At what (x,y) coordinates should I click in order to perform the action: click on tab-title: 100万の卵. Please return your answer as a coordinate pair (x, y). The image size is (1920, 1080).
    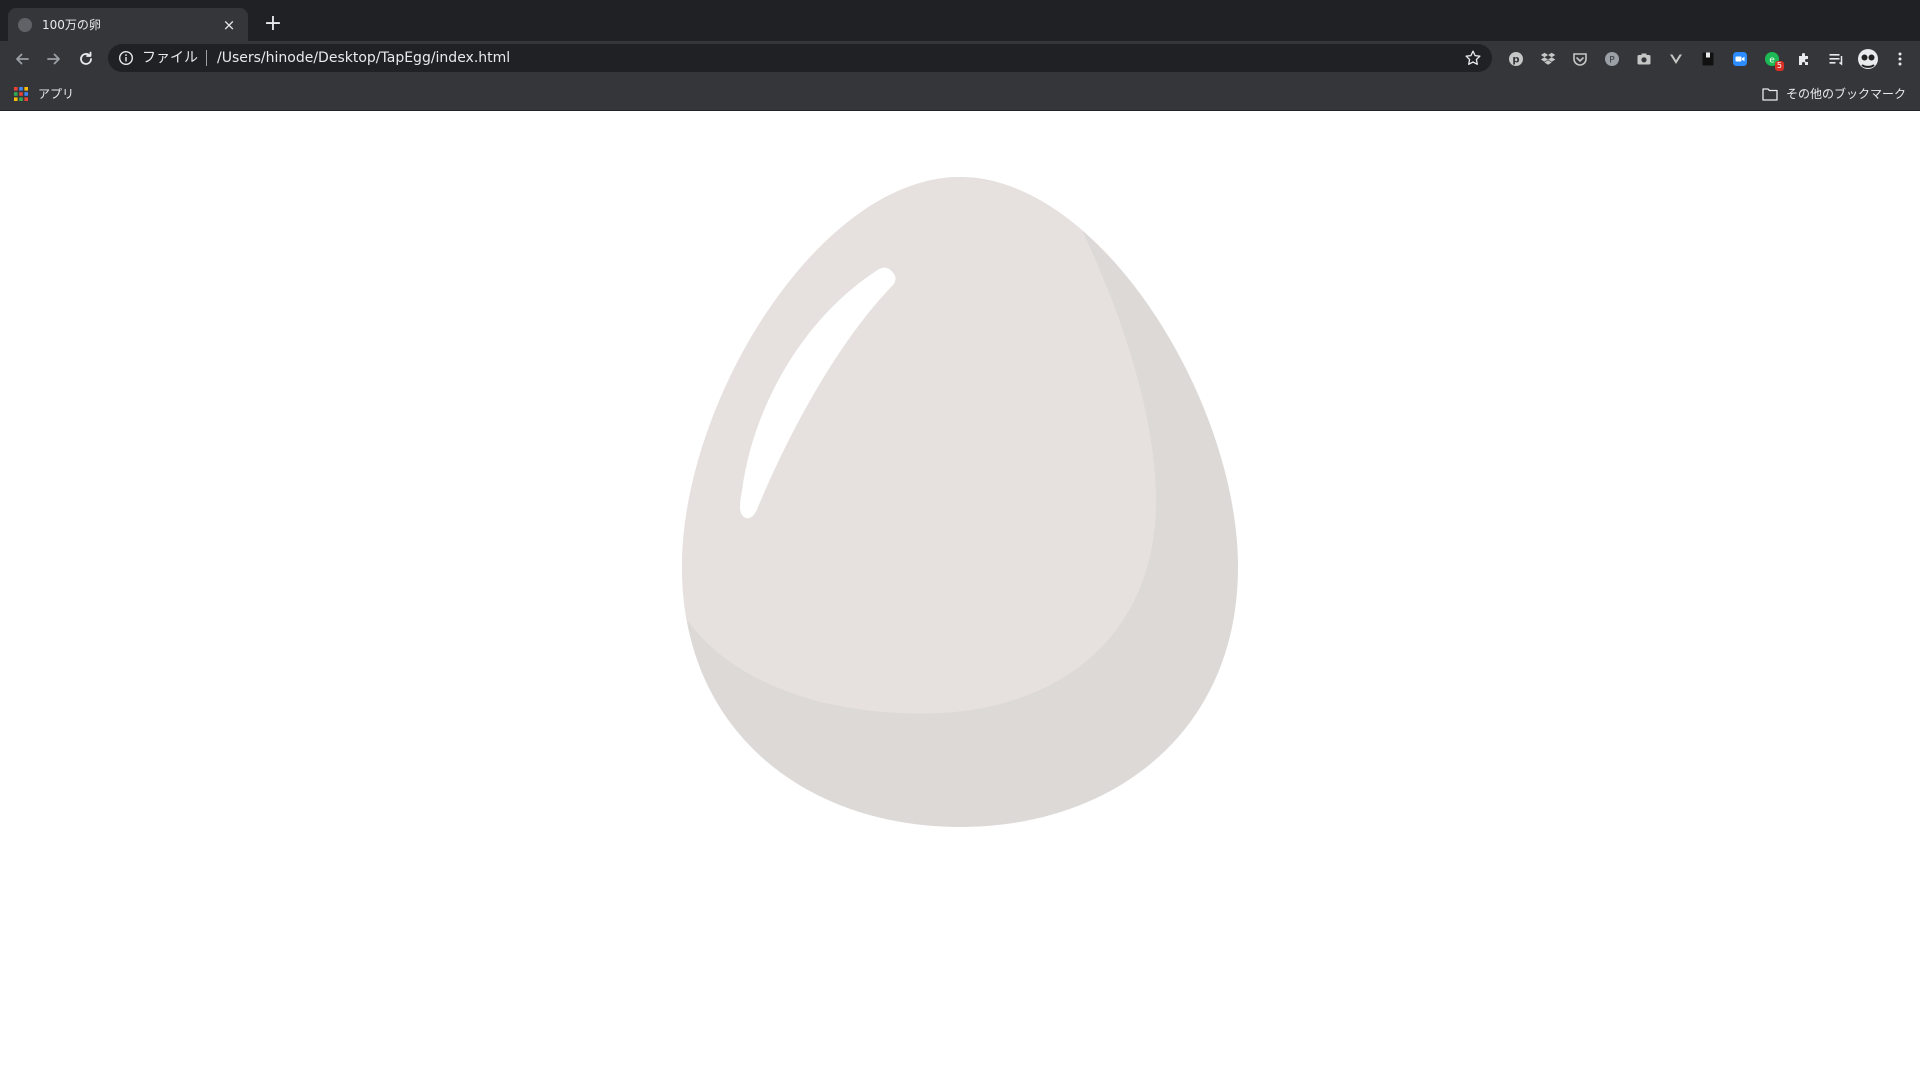
    Looking at the image, I should click on (71, 25).